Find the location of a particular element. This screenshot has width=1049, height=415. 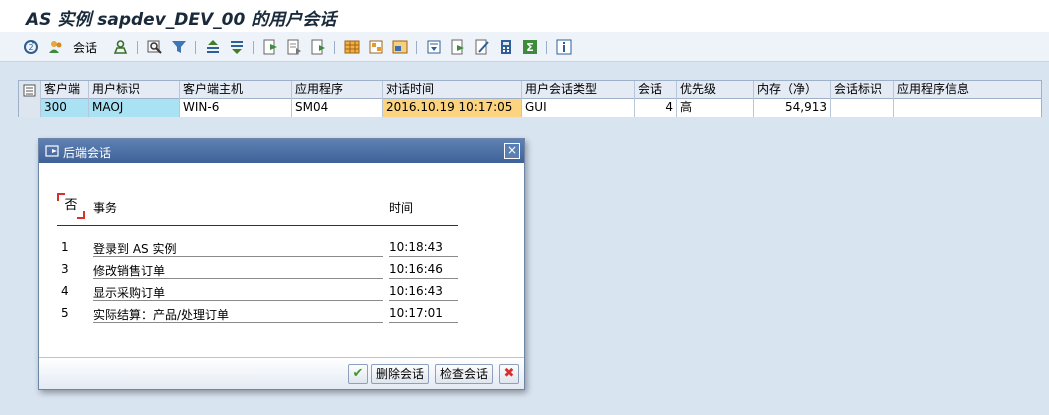

row-transaction: 实际结算：产品/处理订单 is located at coordinates (238, 314).